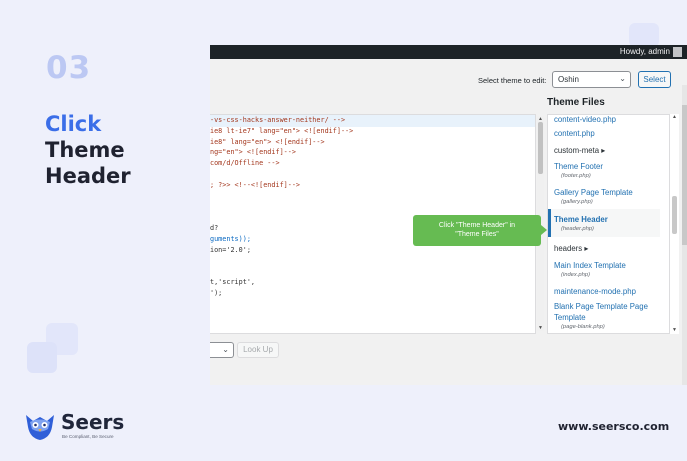 The height and width of the screenshot is (461, 687). I want to click on file-page-blank-filename: (page-blank.php), so click(583, 327).